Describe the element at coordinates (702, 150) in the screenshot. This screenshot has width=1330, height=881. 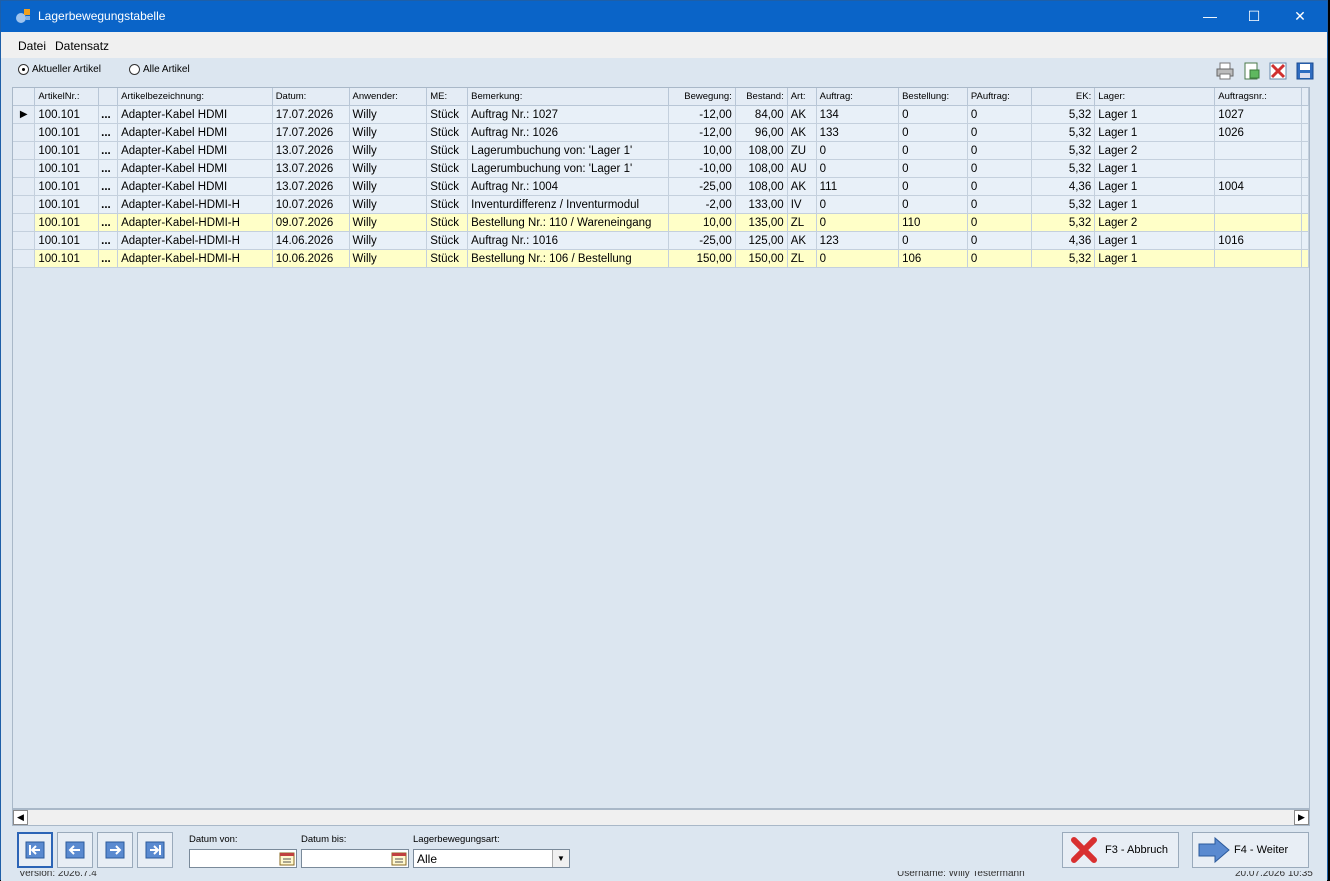
I see `table-cell: 10,00` at that location.